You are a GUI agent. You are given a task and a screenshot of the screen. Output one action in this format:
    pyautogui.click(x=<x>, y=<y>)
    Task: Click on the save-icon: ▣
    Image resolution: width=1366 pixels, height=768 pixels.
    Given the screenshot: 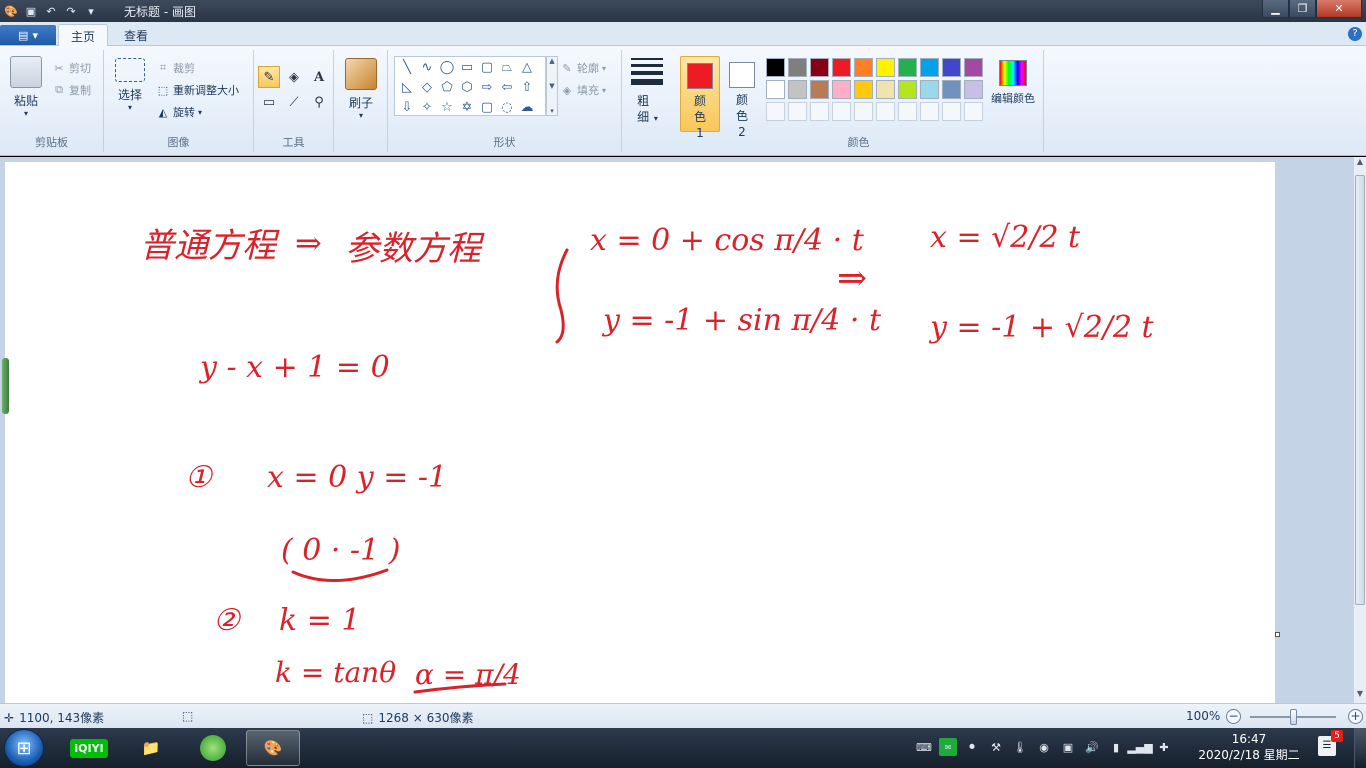 What is the action you would take?
    pyautogui.click(x=31, y=11)
    